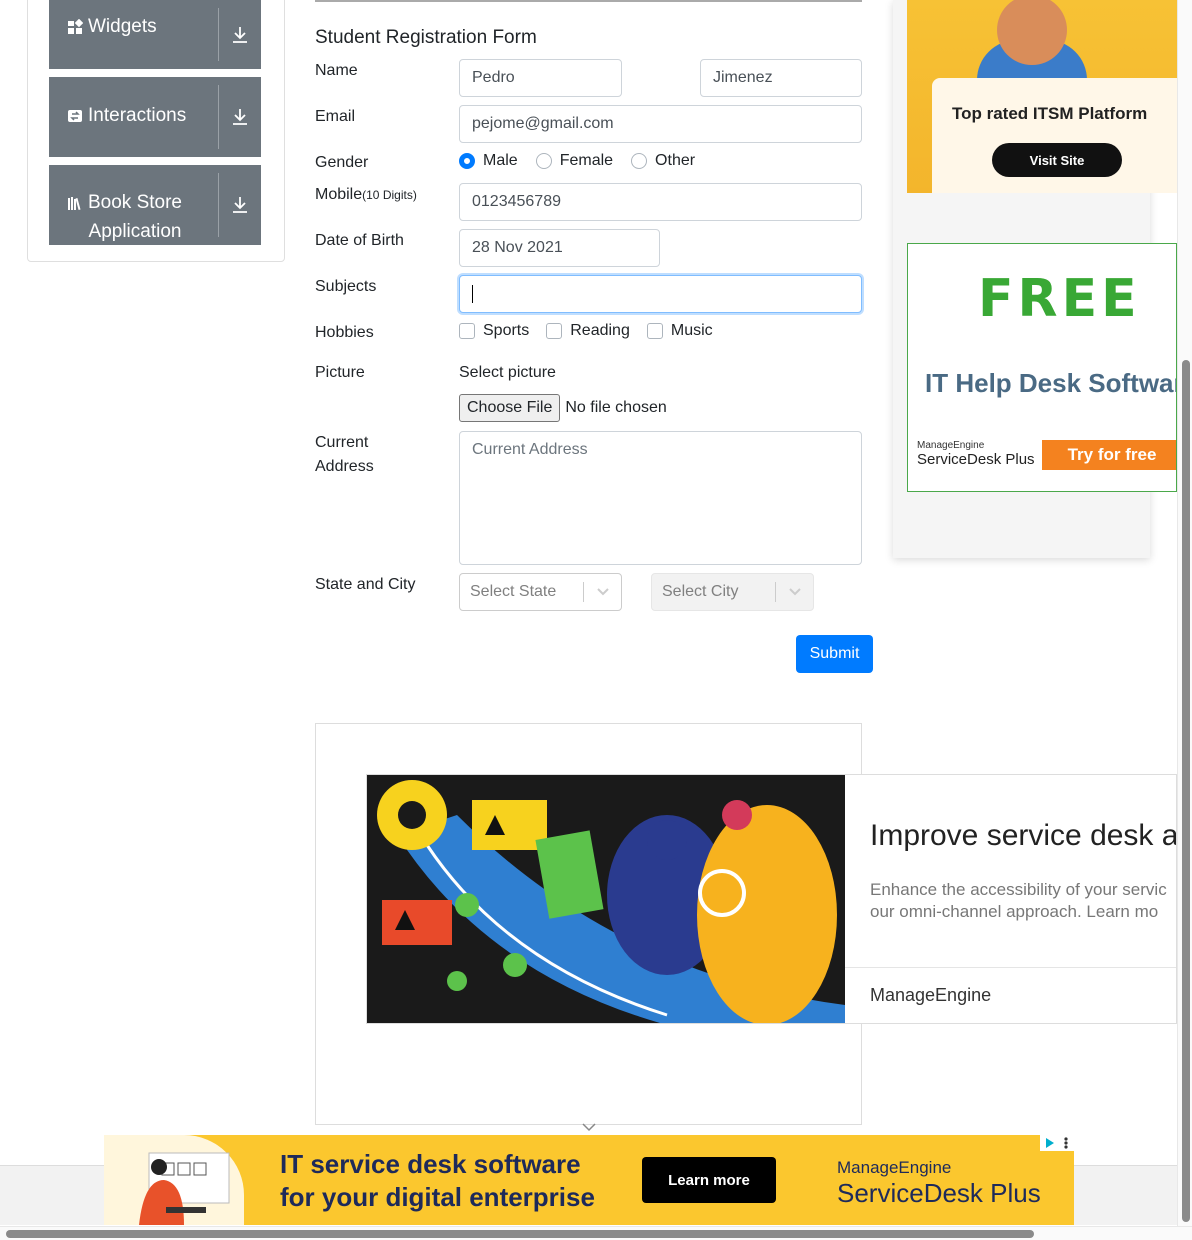 This screenshot has width=1192, height=1240. Describe the element at coordinates (359, 240) in the screenshot. I see `dob-label: Date of Birth` at that location.